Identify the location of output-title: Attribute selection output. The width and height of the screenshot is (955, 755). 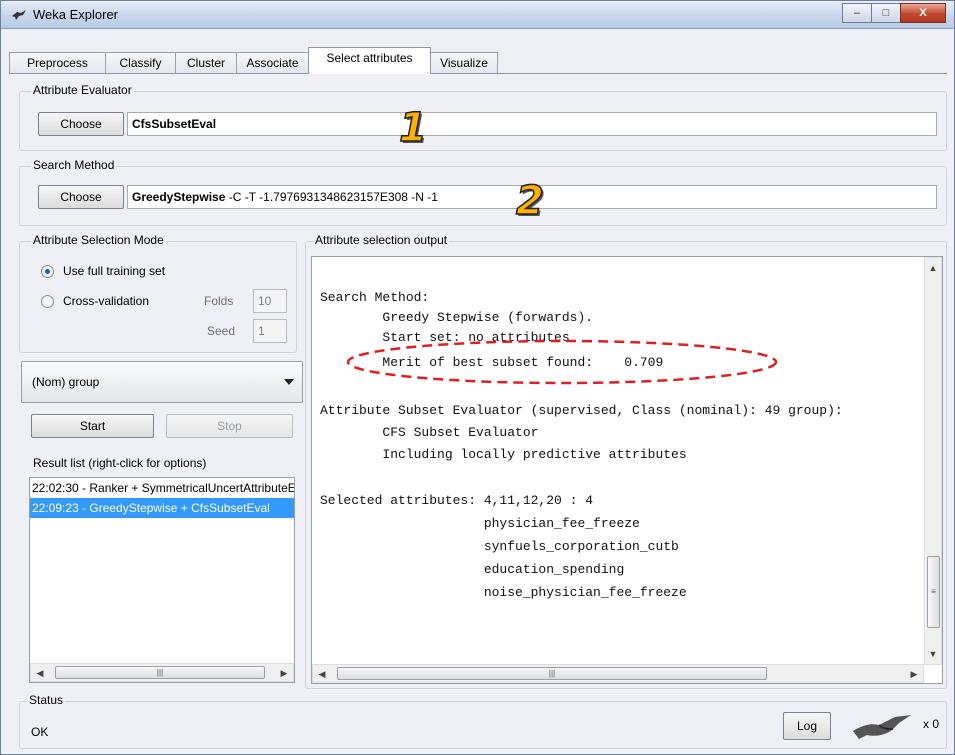
(381, 240).